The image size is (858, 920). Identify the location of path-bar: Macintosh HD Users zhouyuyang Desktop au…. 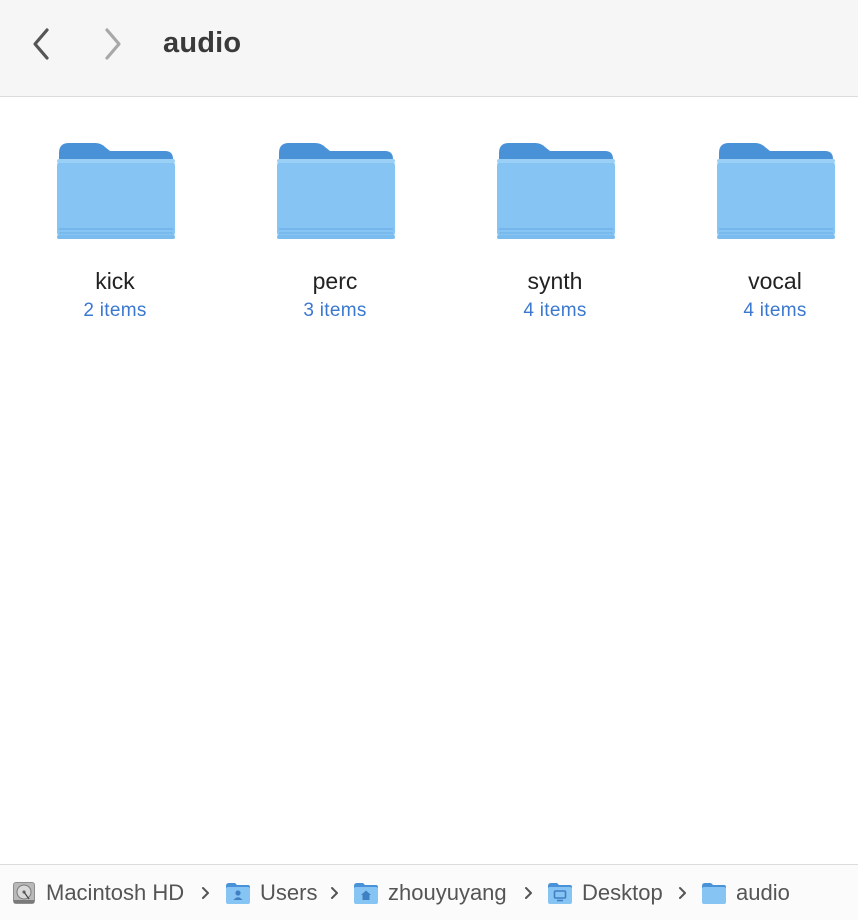
(429, 892).